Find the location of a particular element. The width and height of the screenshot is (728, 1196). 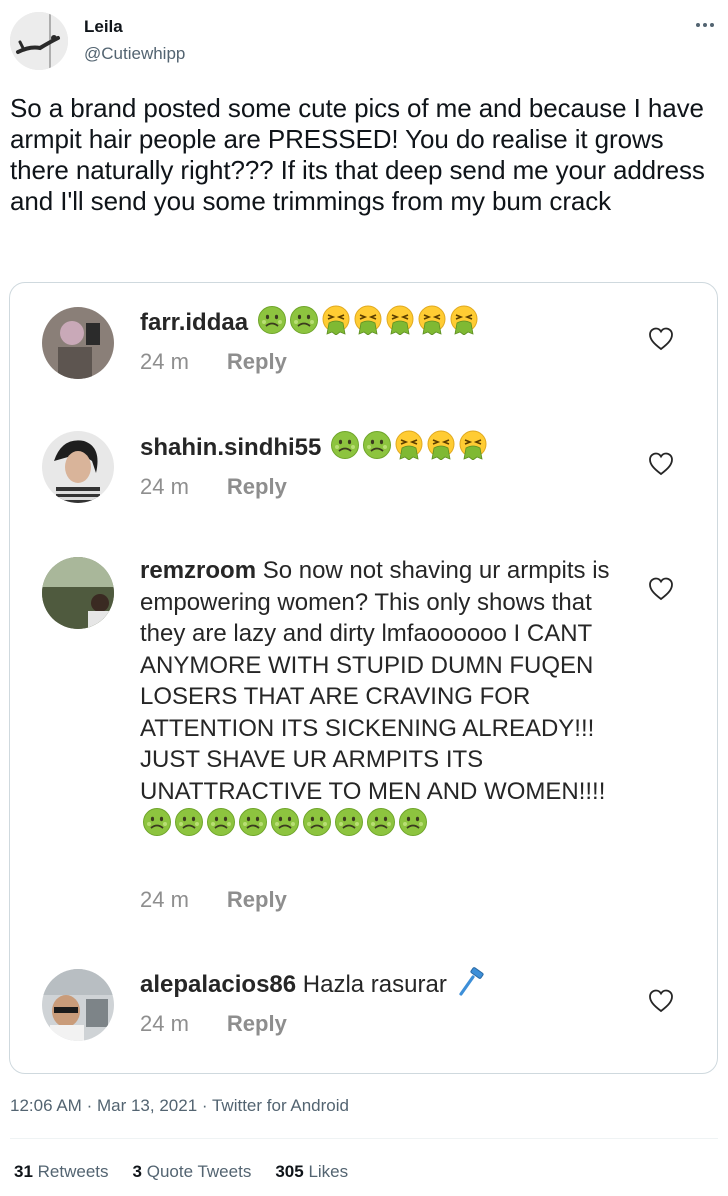

likes-stat: 305 Likes is located at coordinates (311, 1172).